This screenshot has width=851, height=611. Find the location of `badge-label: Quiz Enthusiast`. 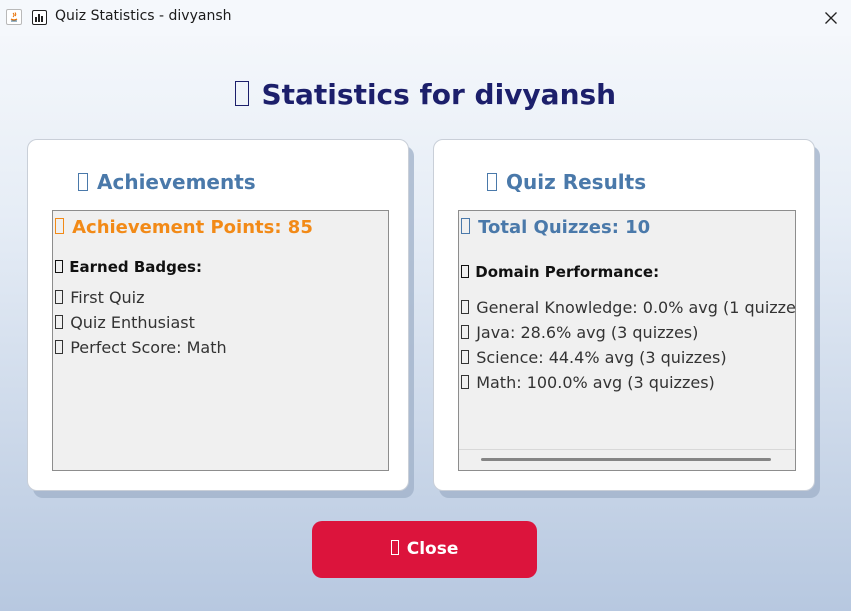

badge-label: Quiz Enthusiast is located at coordinates (132, 322).